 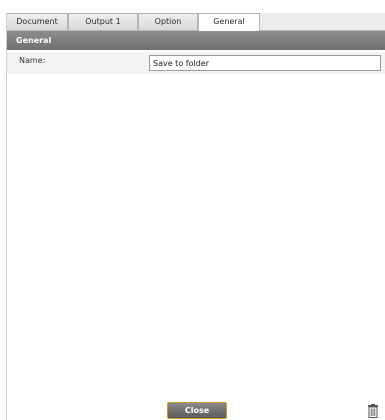 I want to click on dialog-footer: Close, so click(x=195, y=408).